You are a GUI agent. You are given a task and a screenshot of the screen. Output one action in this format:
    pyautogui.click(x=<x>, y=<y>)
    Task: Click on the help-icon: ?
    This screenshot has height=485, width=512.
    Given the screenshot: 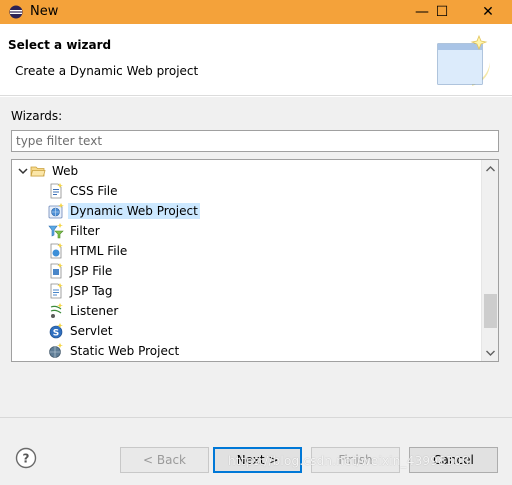 What is the action you would take?
    pyautogui.click(x=26, y=458)
    